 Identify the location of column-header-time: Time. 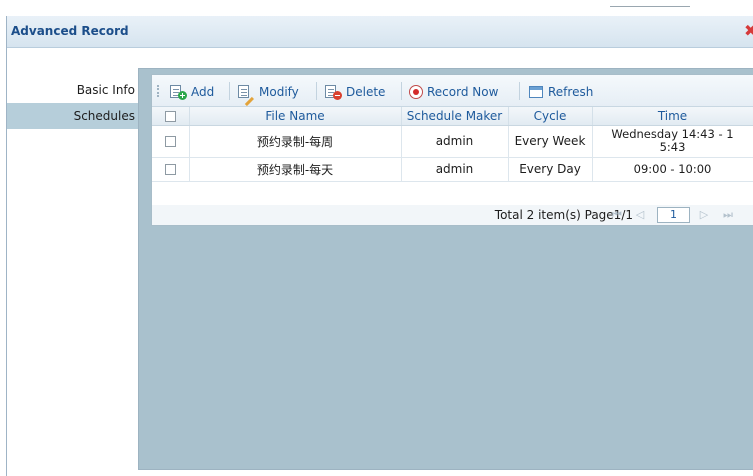
(672, 116).